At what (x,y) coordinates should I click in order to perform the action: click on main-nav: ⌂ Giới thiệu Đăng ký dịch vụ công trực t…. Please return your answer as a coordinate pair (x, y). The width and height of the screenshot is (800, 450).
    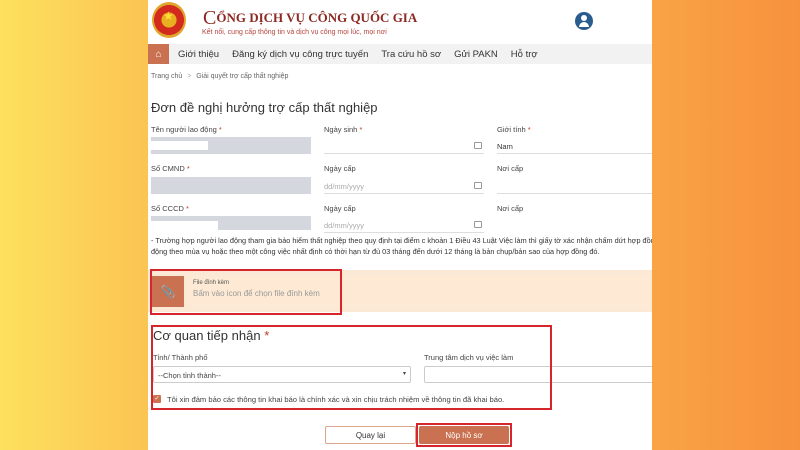
    Looking at the image, I should click on (400, 54).